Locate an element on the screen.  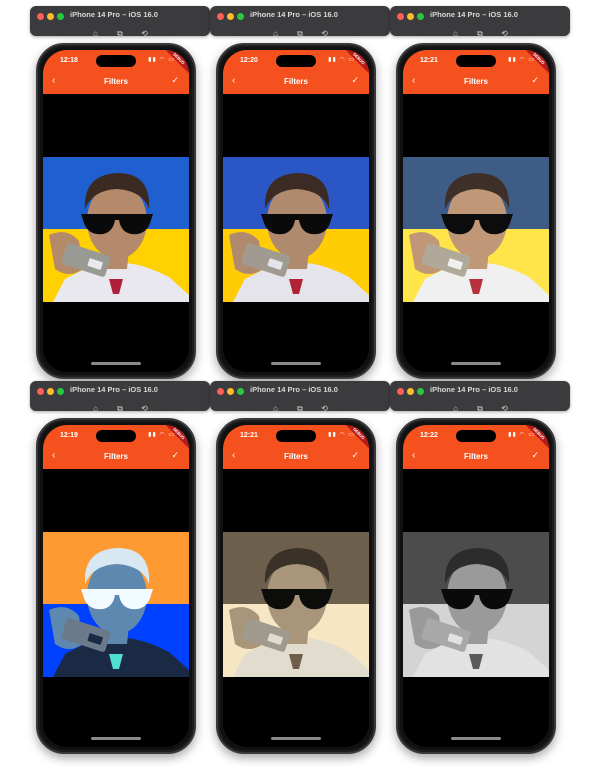
iphone-frame: 12:18 ▮▮ ◠ ▭ DEBUG ‹ Filters ✓ is located at coordinates (116, 211).